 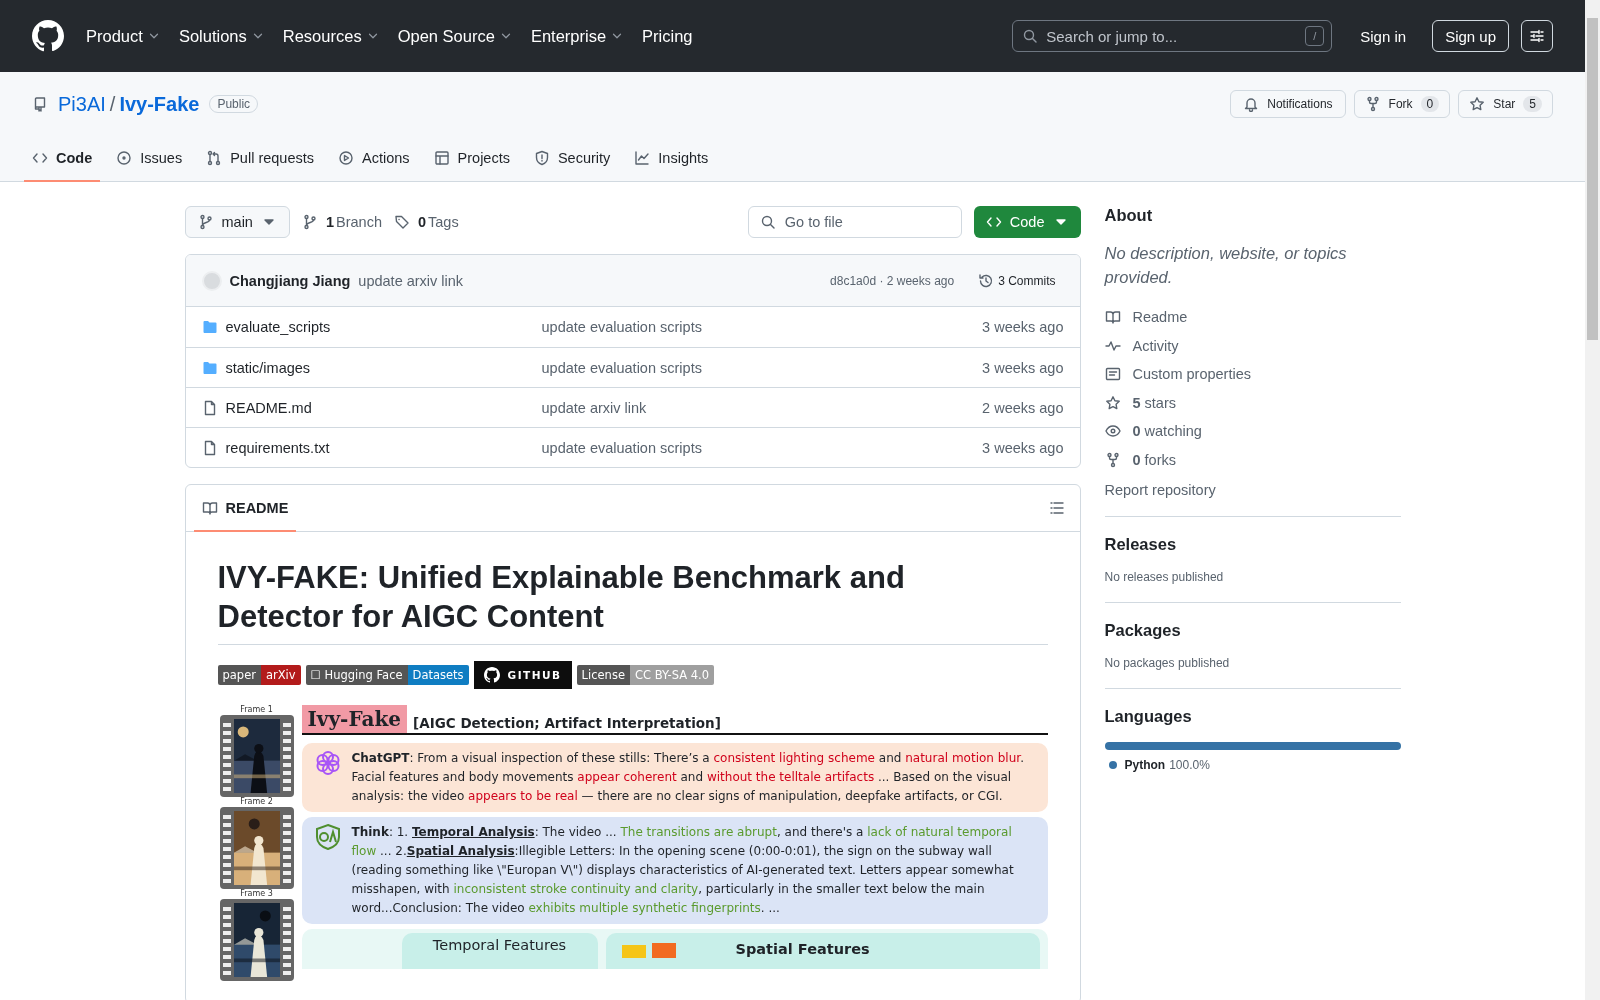 What do you see at coordinates (1164, 577) in the screenshot?
I see `empty-note: No releases published` at bounding box center [1164, 577].